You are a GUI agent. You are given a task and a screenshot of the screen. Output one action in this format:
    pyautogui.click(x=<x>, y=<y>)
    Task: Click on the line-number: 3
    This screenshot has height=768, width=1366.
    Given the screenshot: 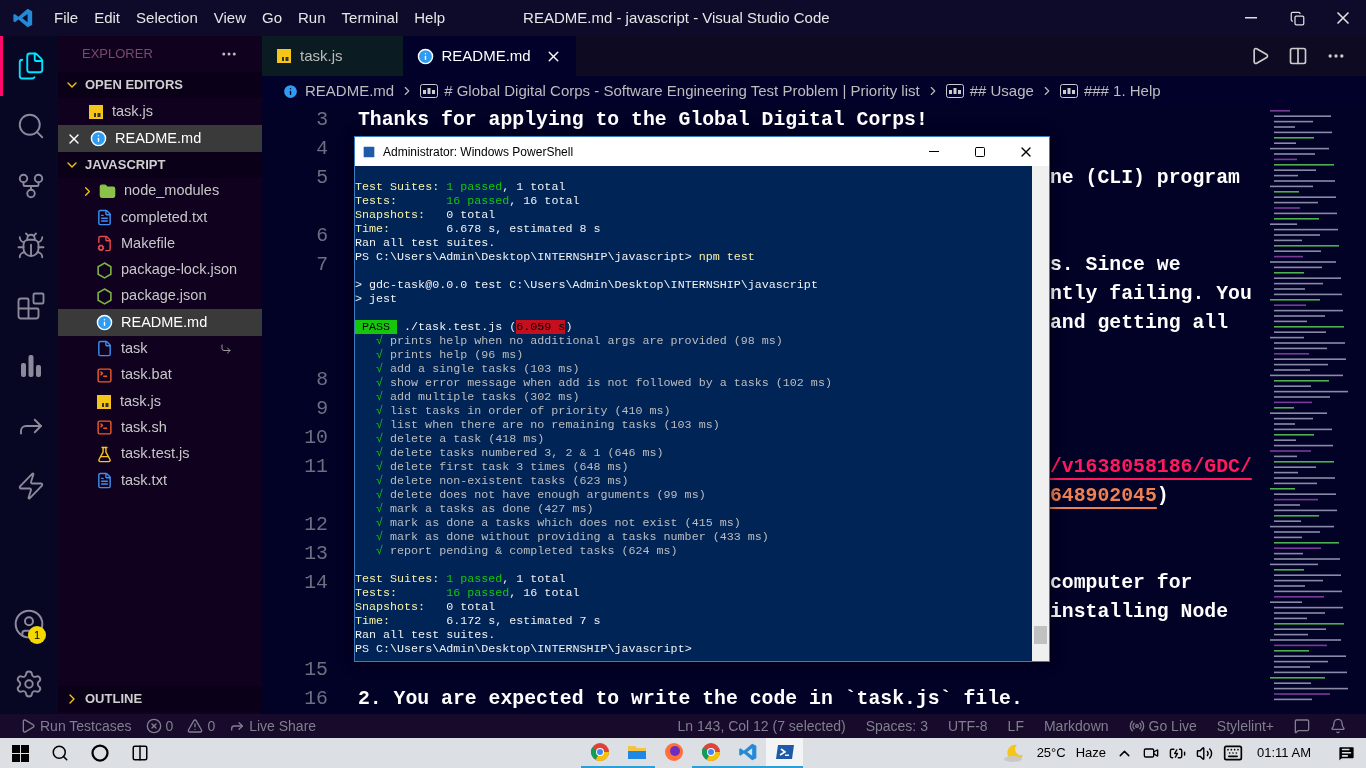 What is the action you would take?
    pyautogui.click(x=322, y=120)
    